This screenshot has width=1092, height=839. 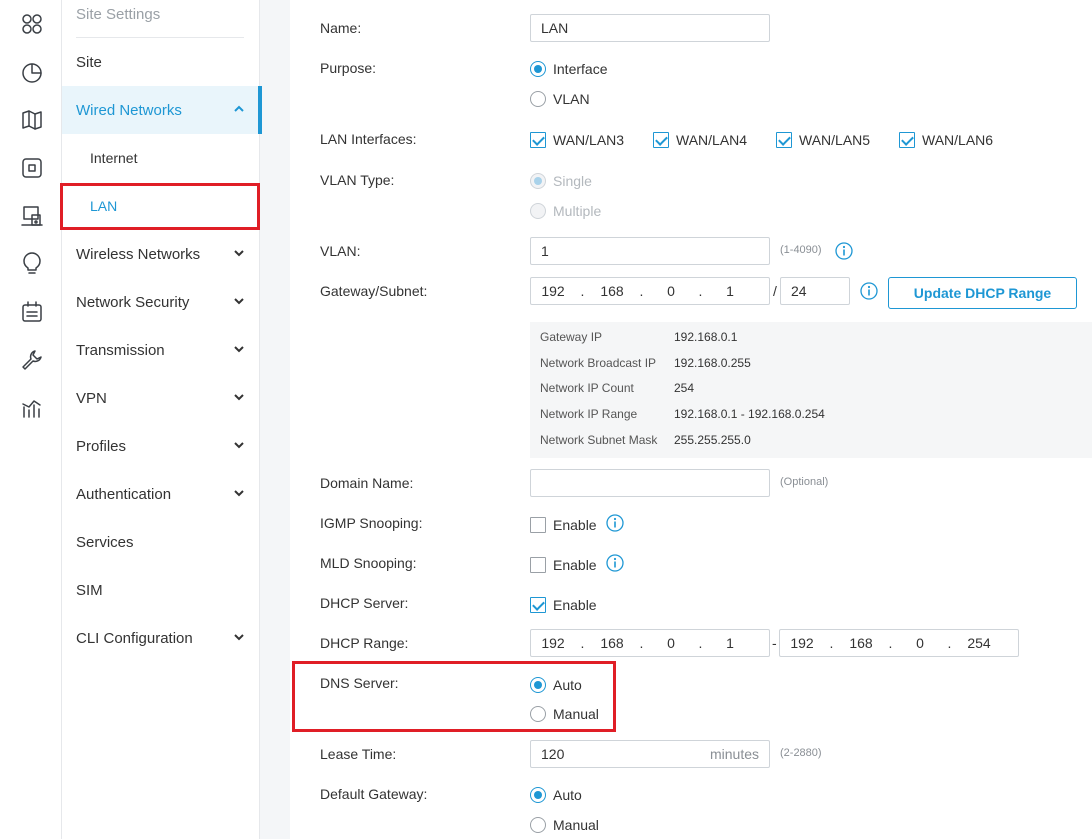 I want to click on lan-interface-wan-lan6-checkbox: WAN/LAN6, so click(x=946, y=140).